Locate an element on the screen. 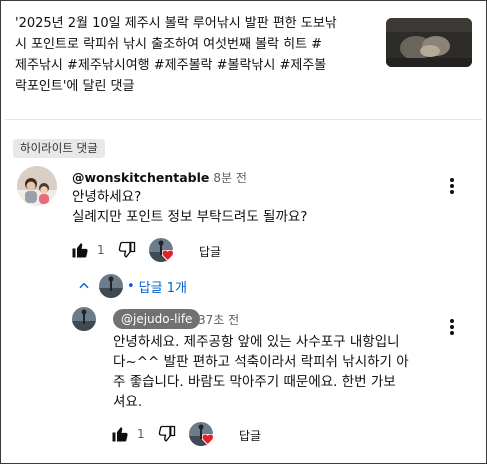  reply-text-line: 셔요. is located at coordinates (128, 402).